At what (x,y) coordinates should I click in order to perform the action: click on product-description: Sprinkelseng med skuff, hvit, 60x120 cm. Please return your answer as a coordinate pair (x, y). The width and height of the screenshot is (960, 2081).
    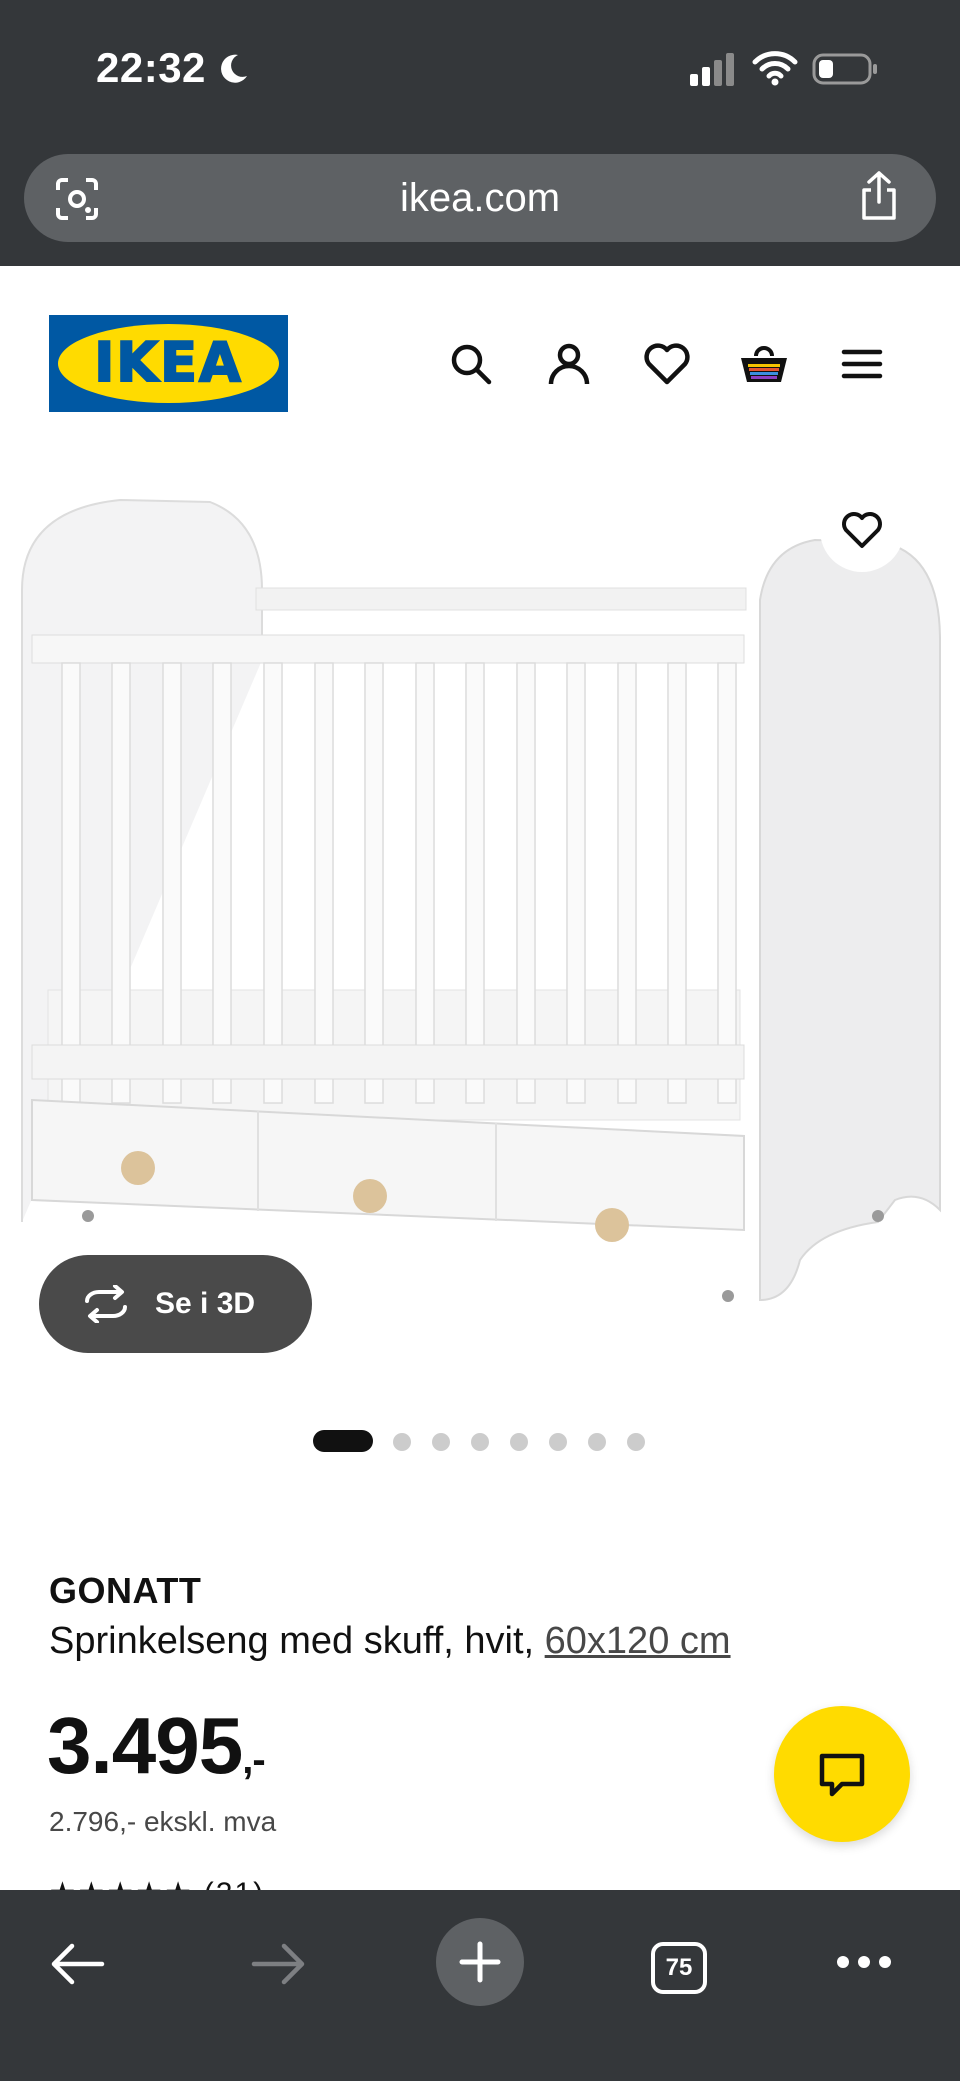
    Looking at the image, I should click on (390, 1641).